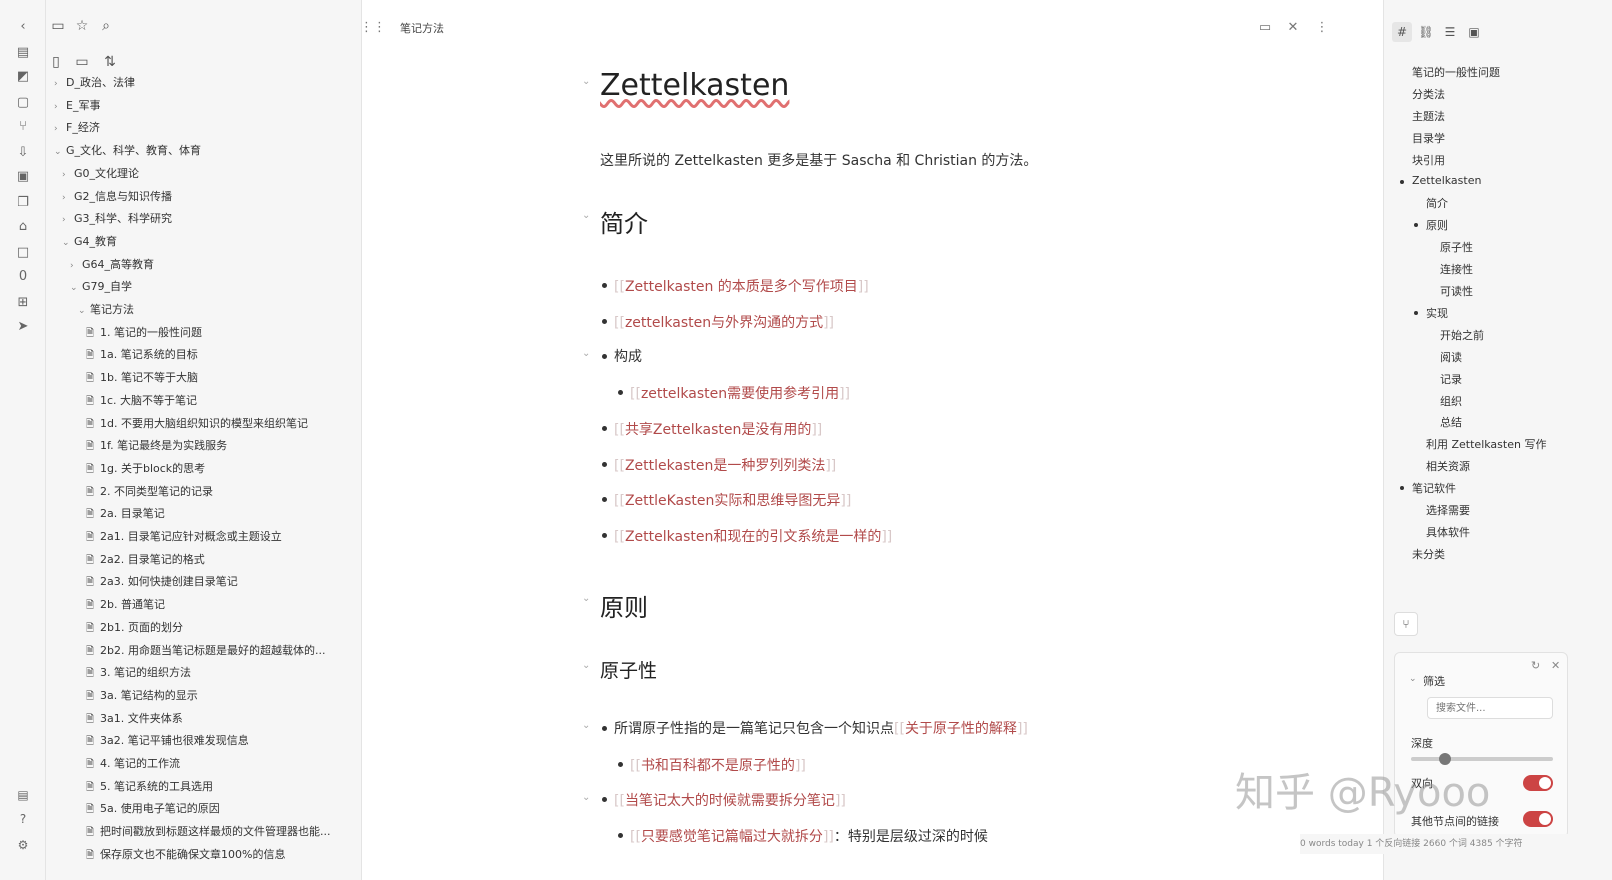  I want to click on wiki-link: 只要感觉笔记篇幅过大就拆分, so click(732, 837).